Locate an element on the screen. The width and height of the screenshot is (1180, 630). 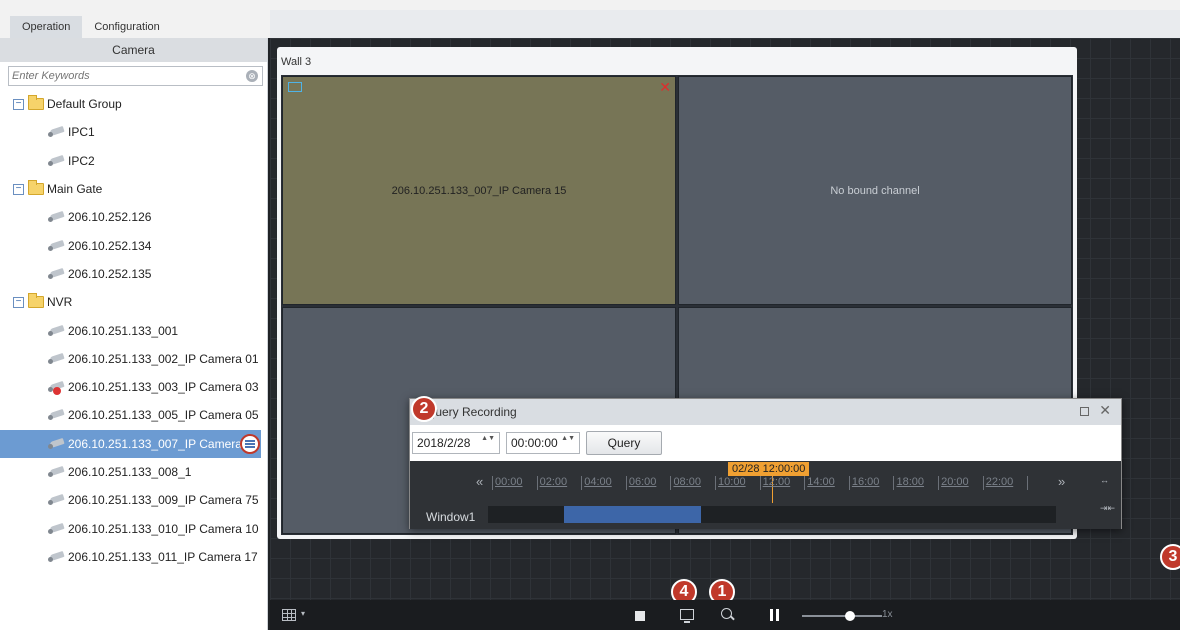
timeline-tick-label: 14:00 is located at coordinates (826, 483).